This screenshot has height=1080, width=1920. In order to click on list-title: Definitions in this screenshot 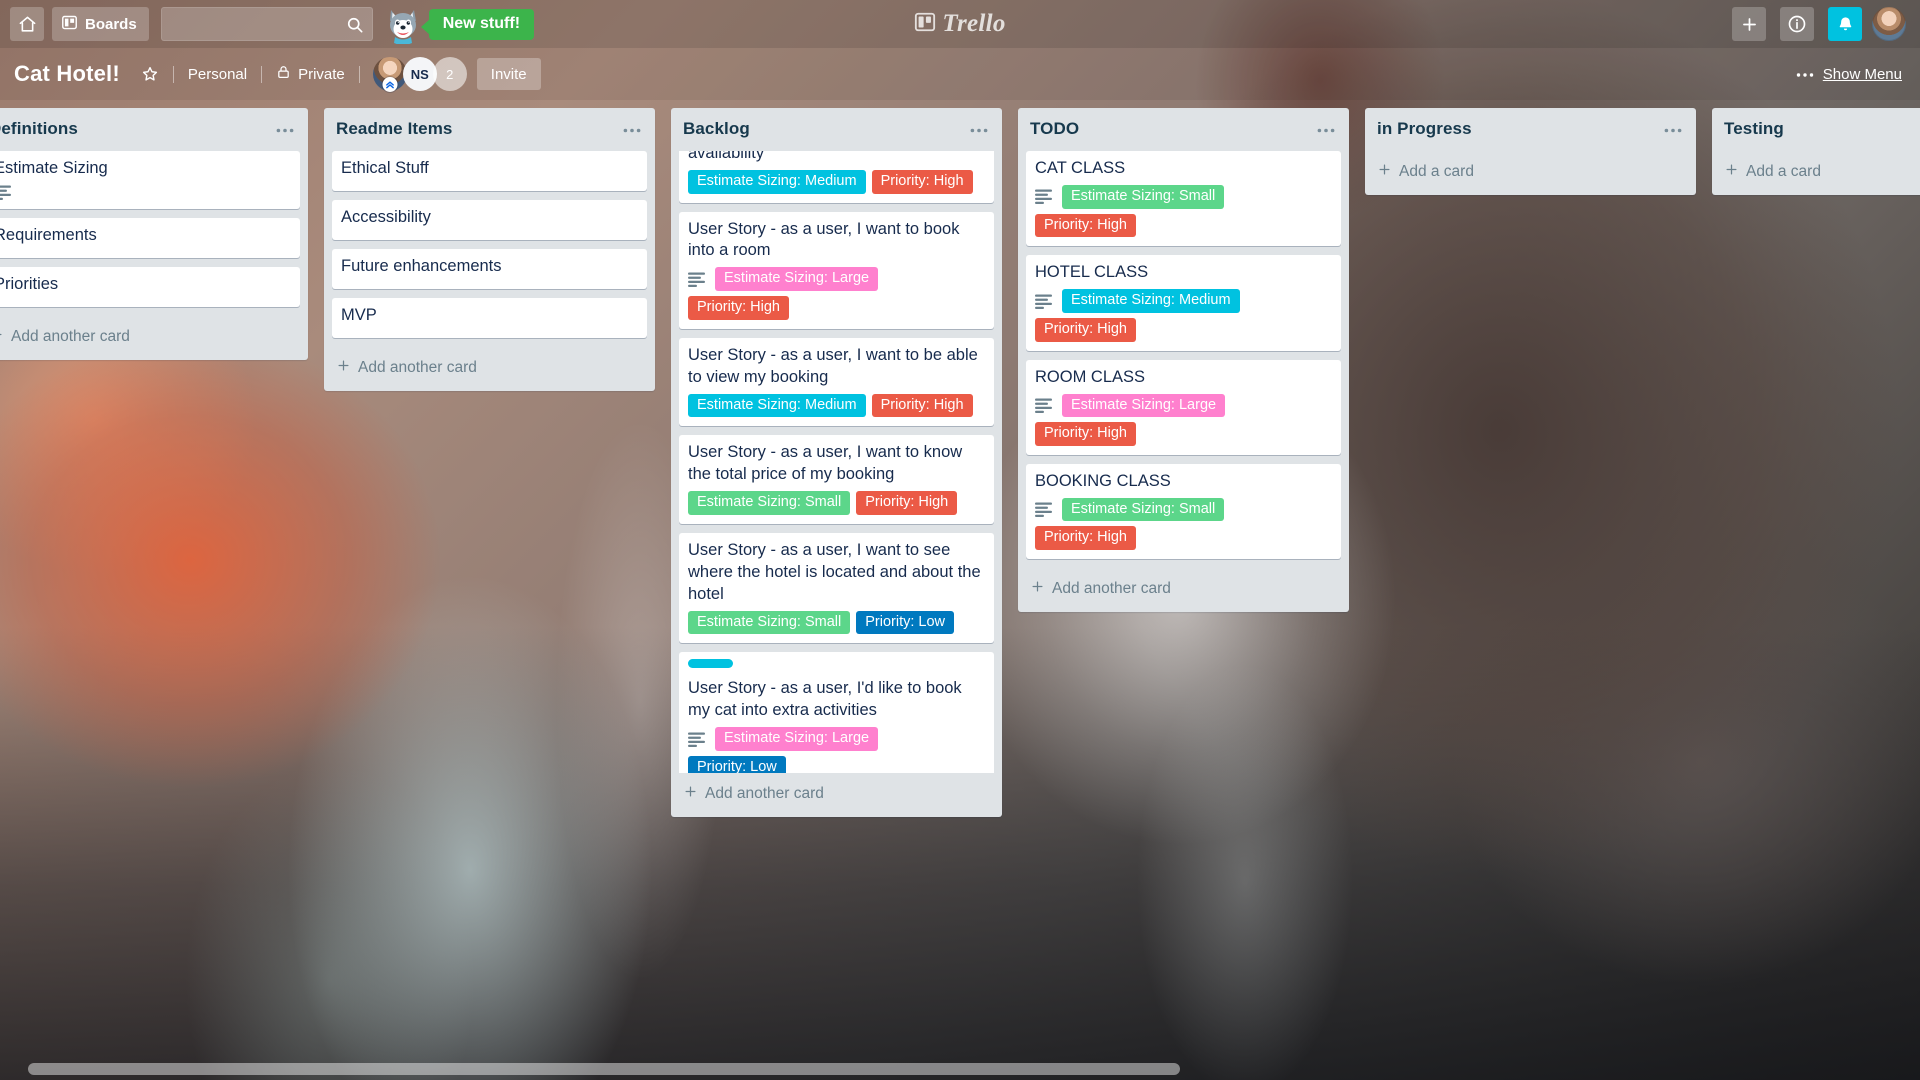, I will do `click(39, 129)`.